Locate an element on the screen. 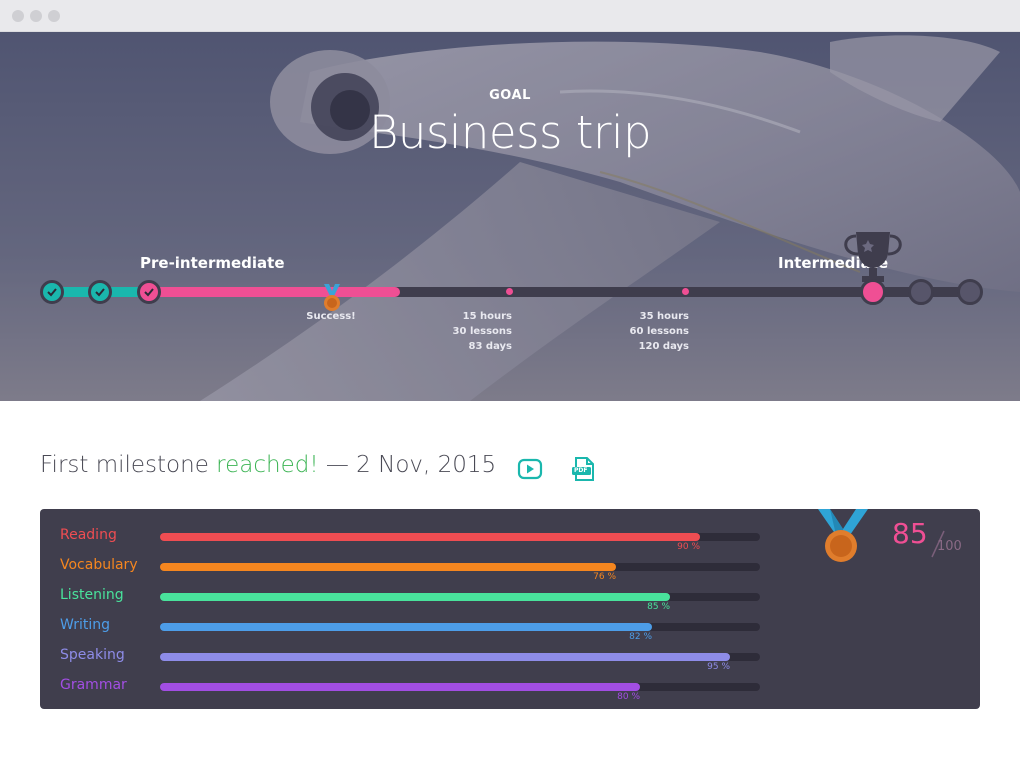  milestone-date: — 2 Nov, 2015 is located at coordinates (407, 465).